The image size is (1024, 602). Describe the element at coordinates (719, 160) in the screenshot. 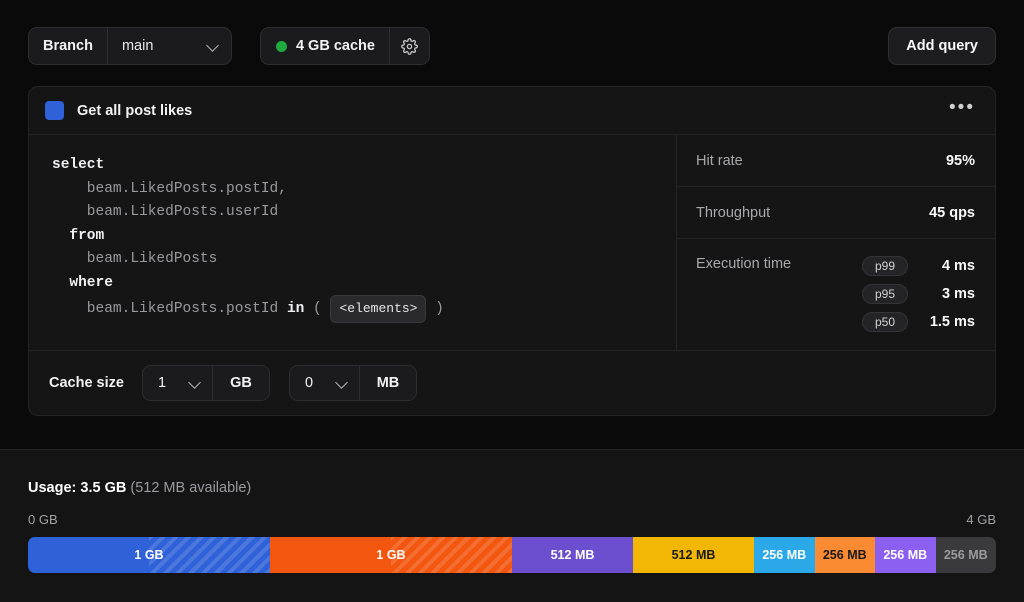

I see `metric-label: Hit rate` at that location.